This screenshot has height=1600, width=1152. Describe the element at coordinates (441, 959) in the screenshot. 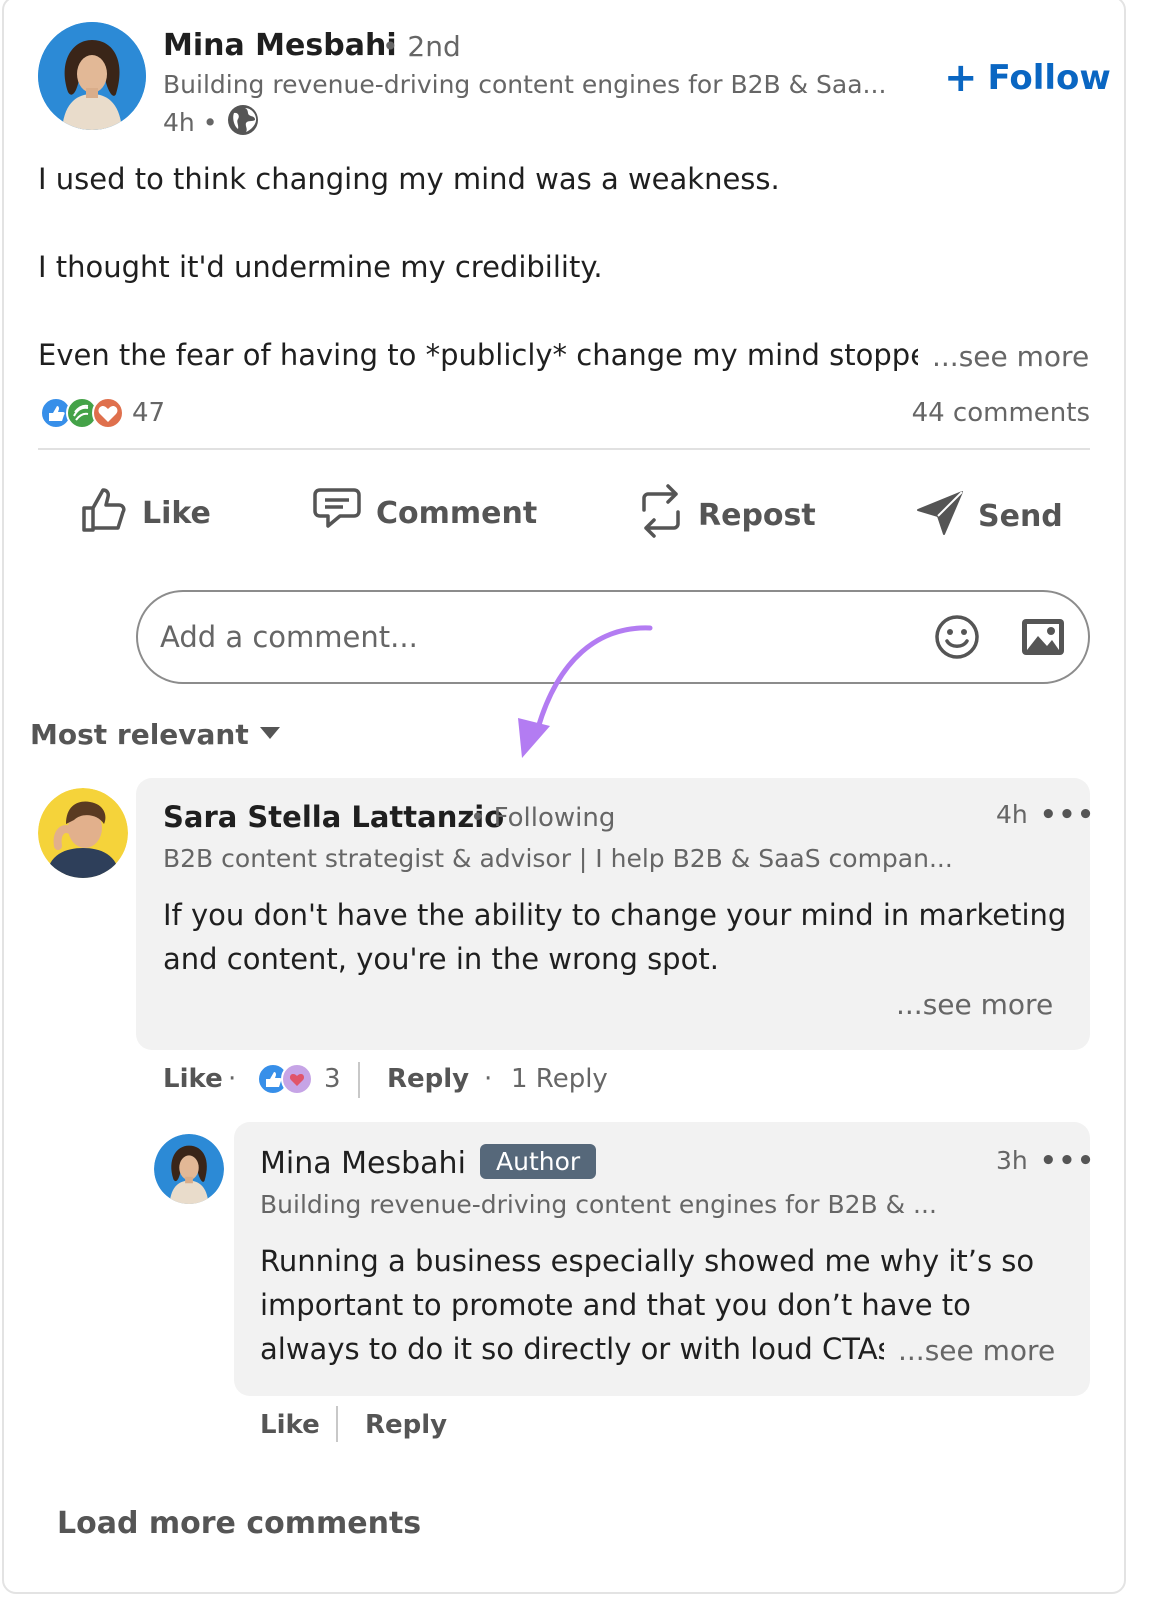

I see `comment-line-2: and content, you're in the wrong spot.` at that location.